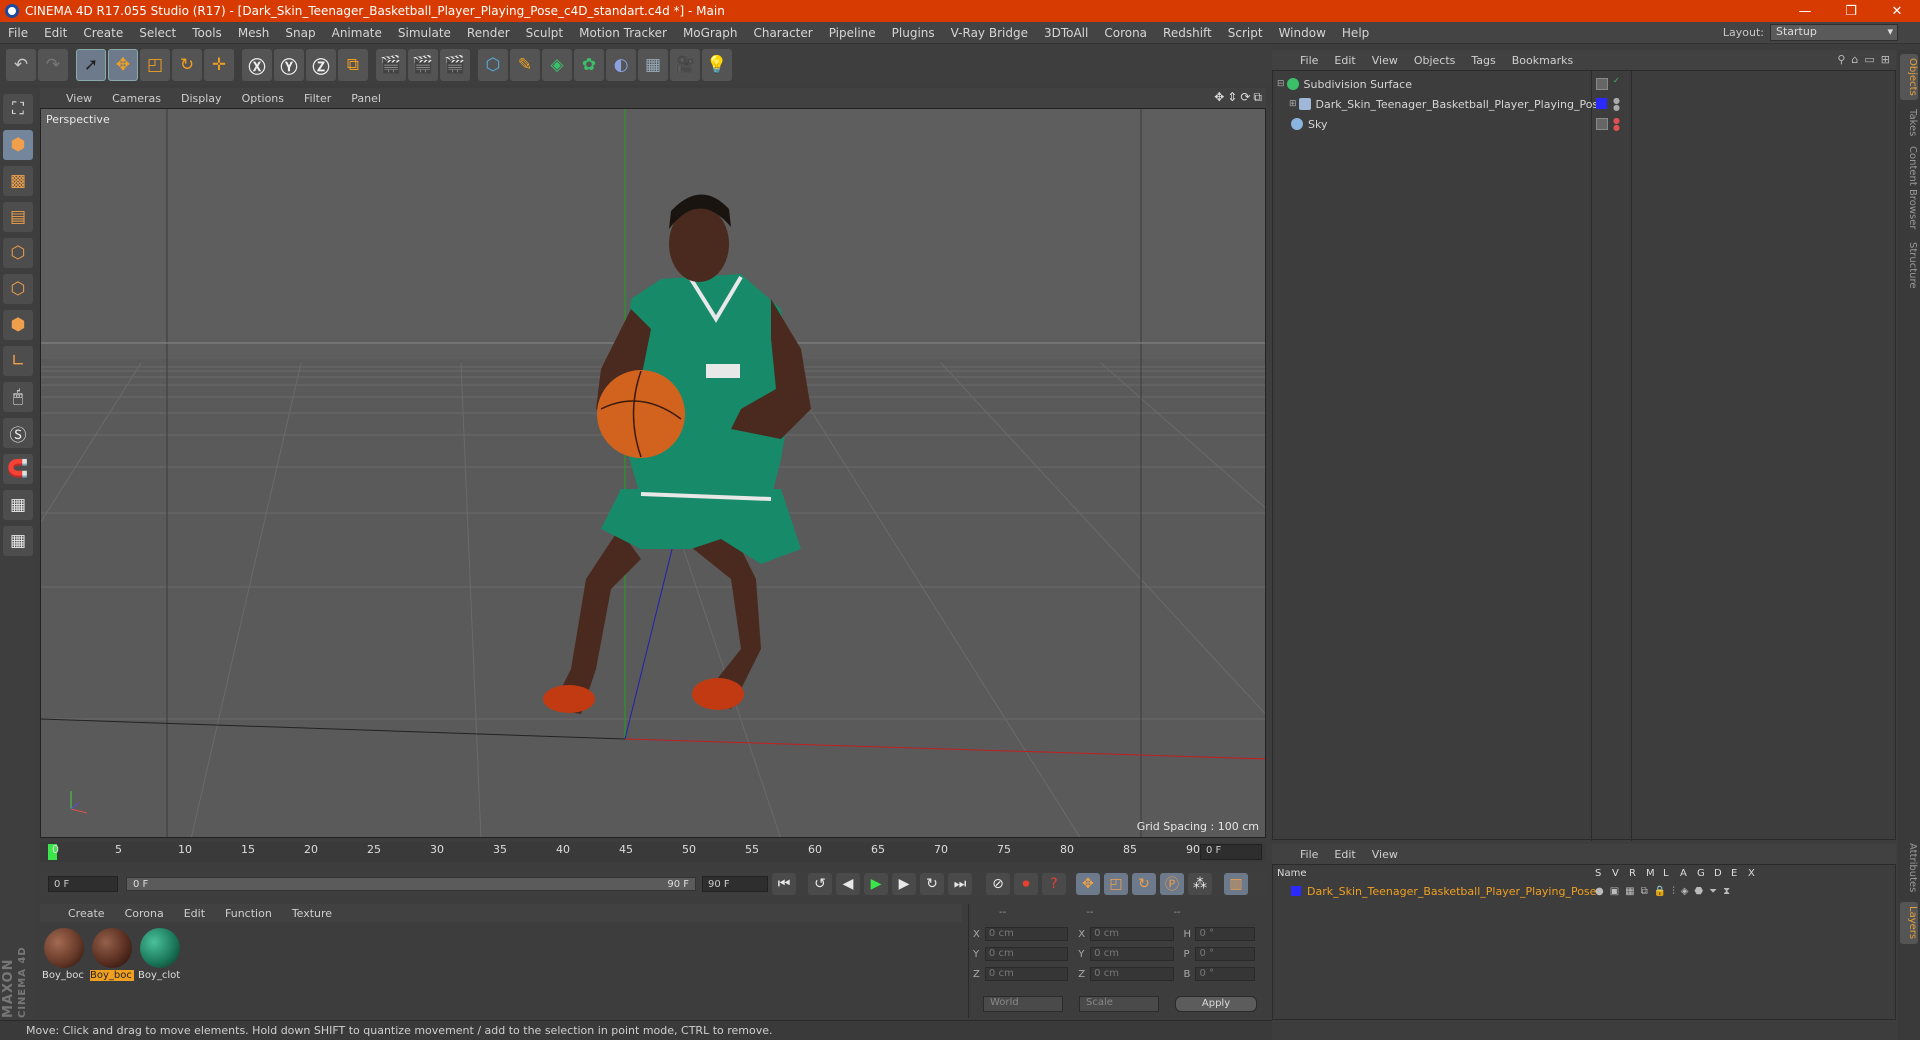 This screenshot has width=1920, height=1040. What do you see at coordinates (1683, 873) in the screenshot?
I see `layer-col-animation: A` at bounding box center [1683, 873].